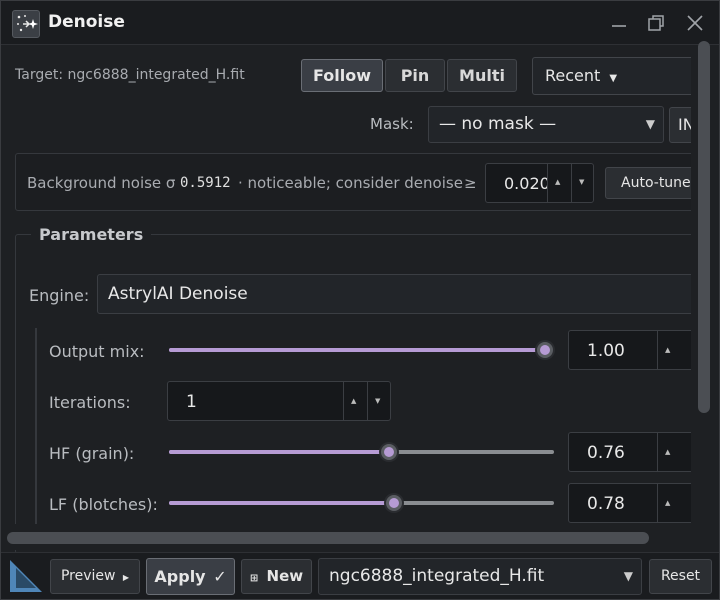 This screenshot has height=600, width=720. Describe the element at coordinates (101, 183) in the screenshot. I see `noise-prefix: Background noise σ` at that location.